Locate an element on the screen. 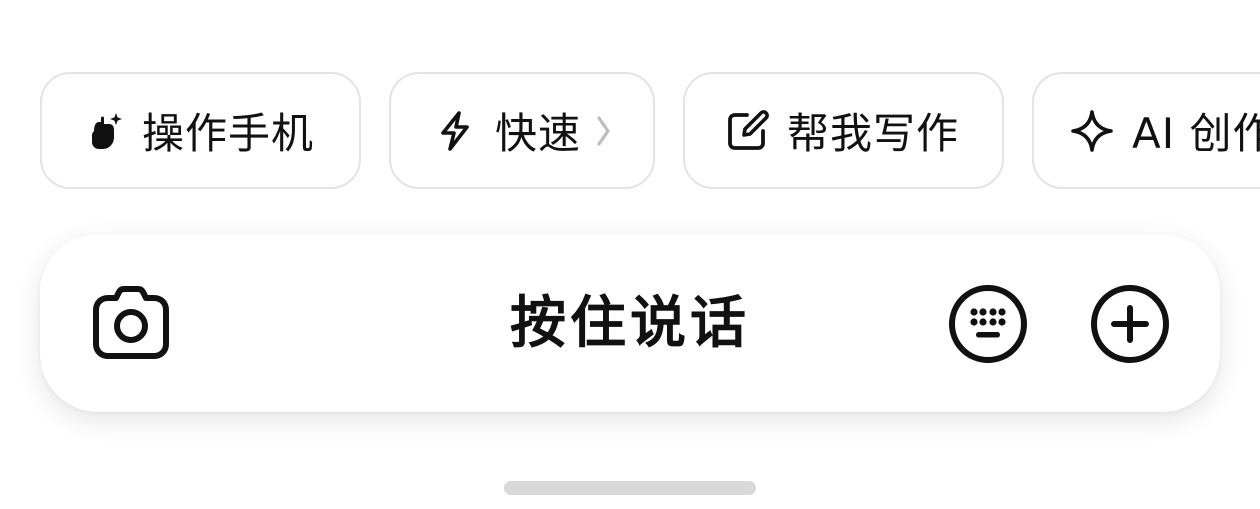 The height and width of the screenshot is (509, 1260). chip-fast: 快速 is located at coordinates (522, 130).